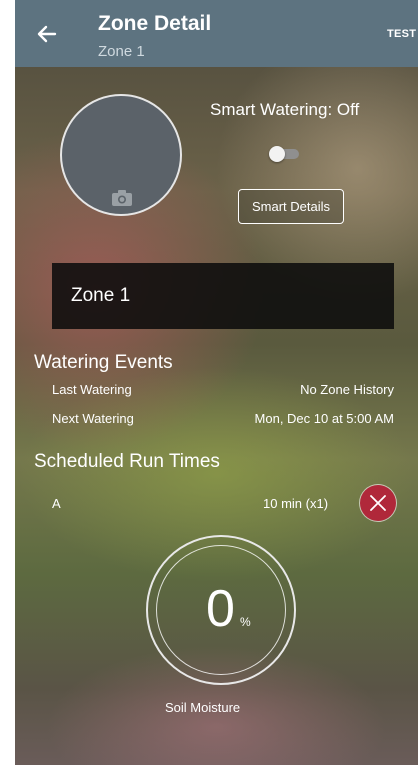 The height and width of the screenshot is (765, 418). Describe the element at coordinates (286, 154) in the screenshot. I see `smart-watering-toggle` at that location.